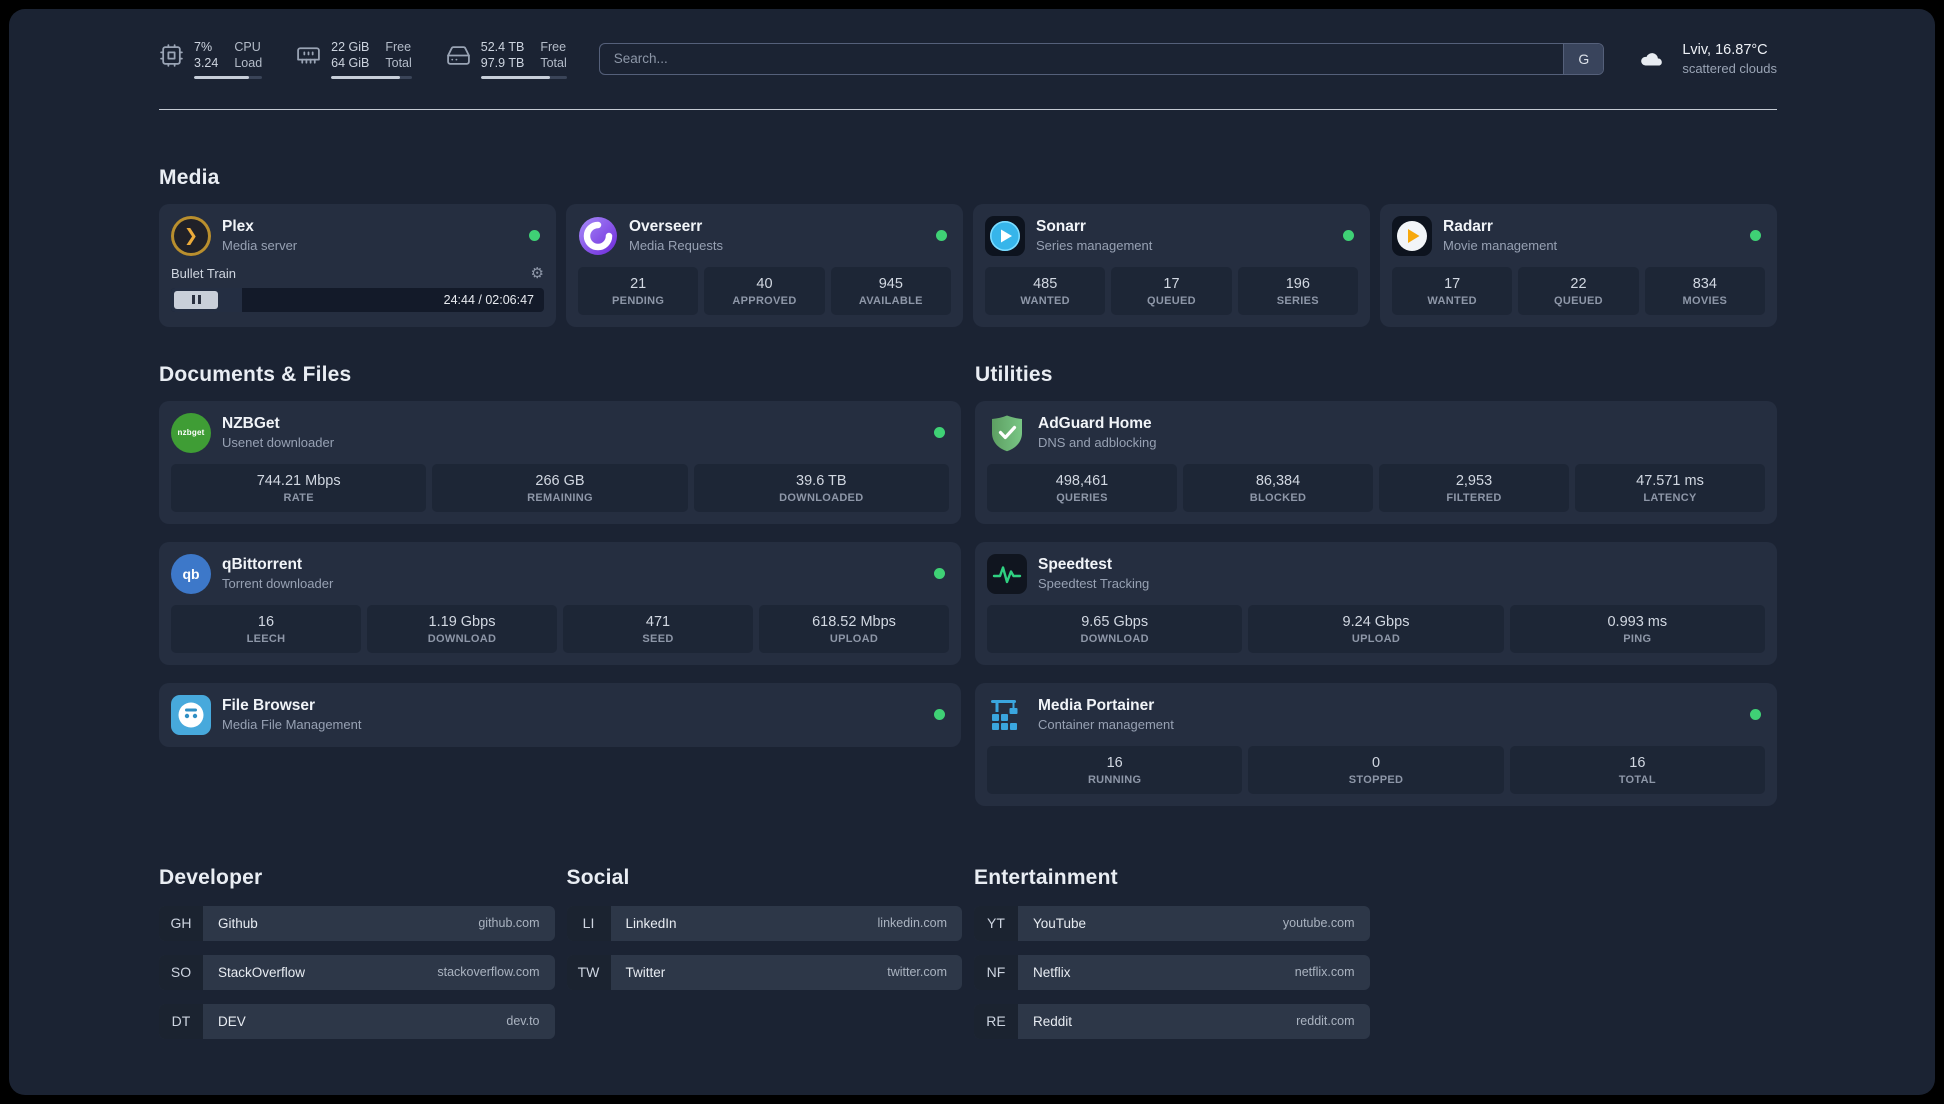 This screenshot has width=1944, height=1104. Describe the element at coordinates (238, 226) in the screenshot. I see `service-name: Plex` at that location.